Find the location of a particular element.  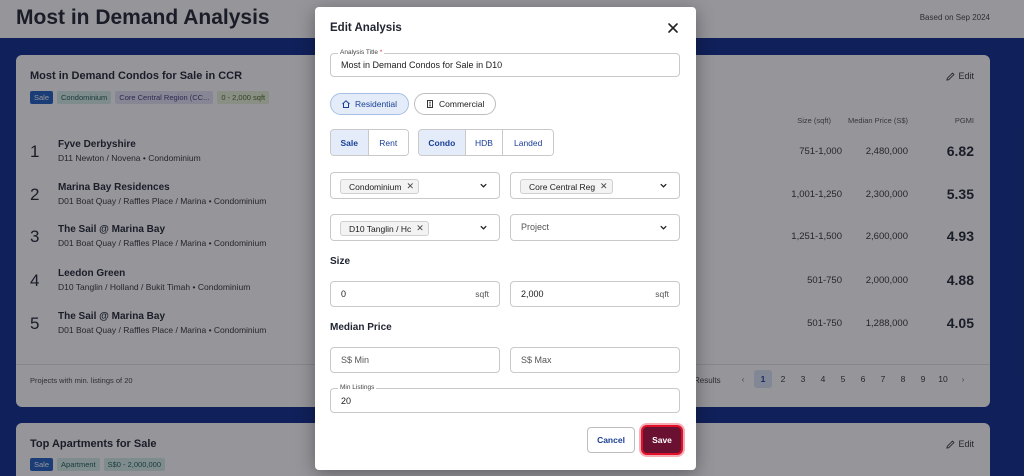

commercial-toggle: Commercial is located at coordinates (455, 104).